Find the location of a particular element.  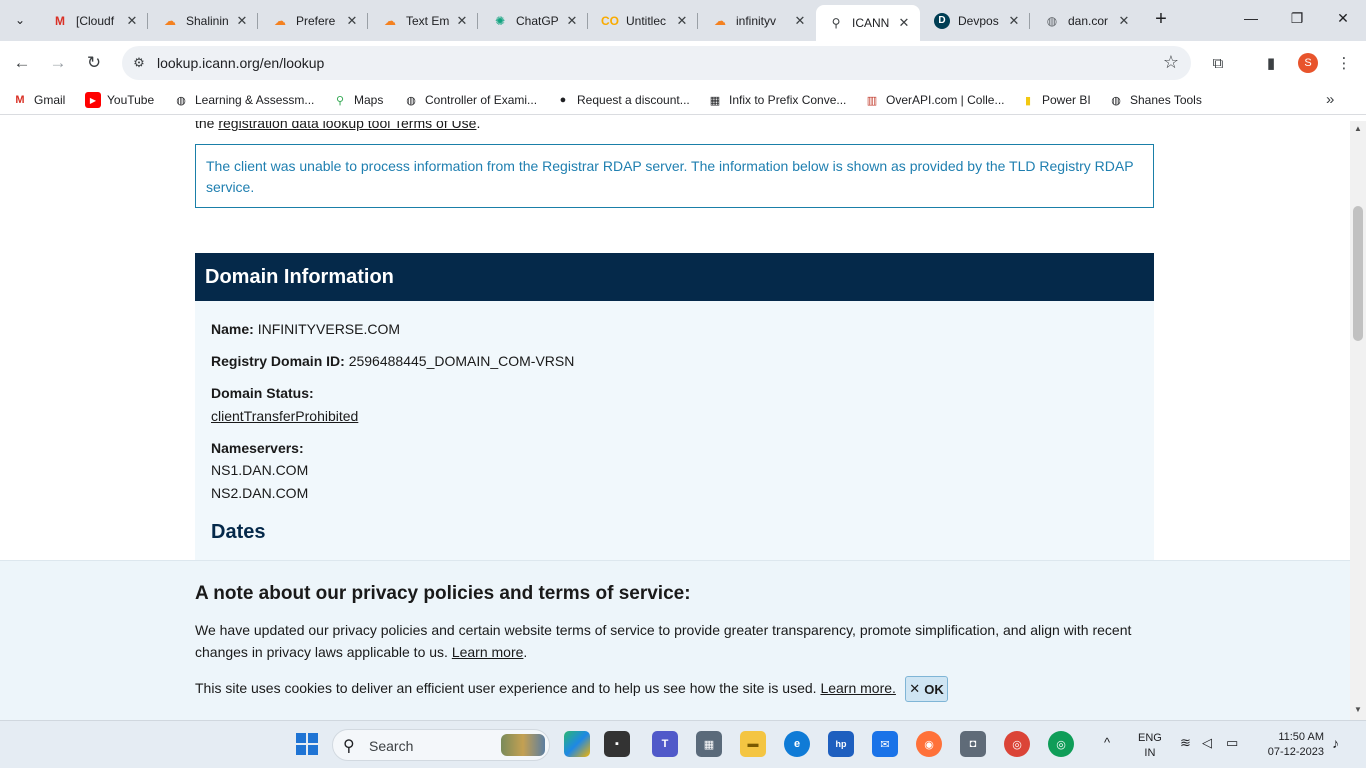

calculator-icon: ▦ is located at coordinates (709, 744).